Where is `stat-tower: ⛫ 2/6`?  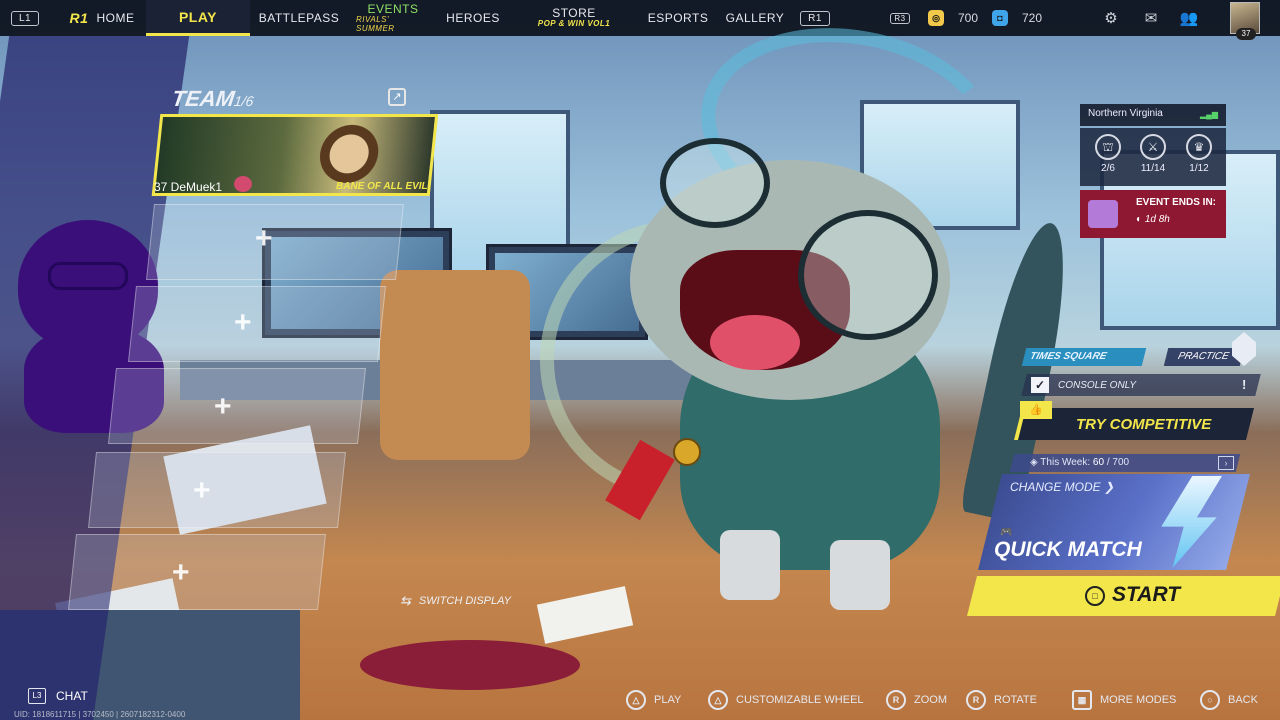 stat-tower: ⛫ 2/6 is located at coordinates (1108, 154).